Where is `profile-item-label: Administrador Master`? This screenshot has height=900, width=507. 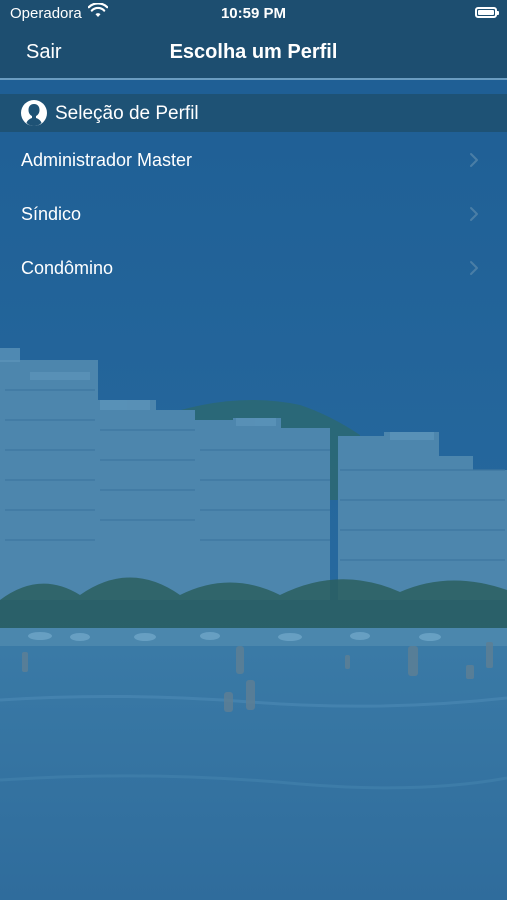
profile-item-label: Administrador Master is located at coordinates (107, 160).